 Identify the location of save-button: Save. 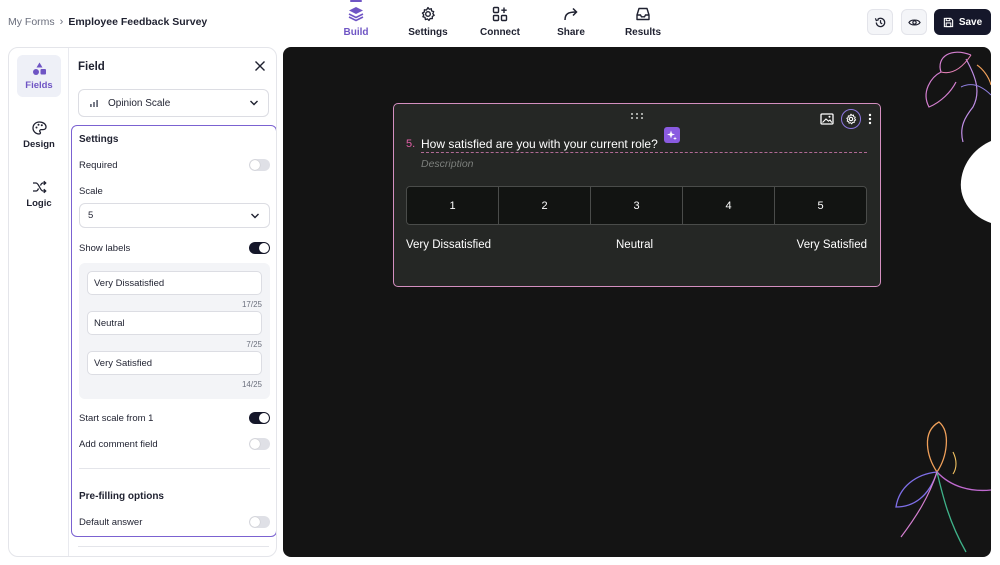
(962, 22).